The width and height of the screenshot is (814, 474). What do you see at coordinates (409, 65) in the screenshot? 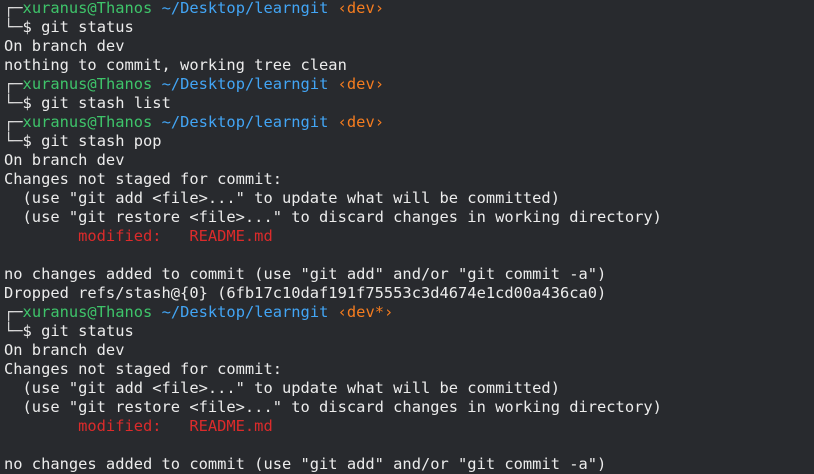
I see `output-line: nothing to commit, working tree clean` at bounding box center [409, 65].